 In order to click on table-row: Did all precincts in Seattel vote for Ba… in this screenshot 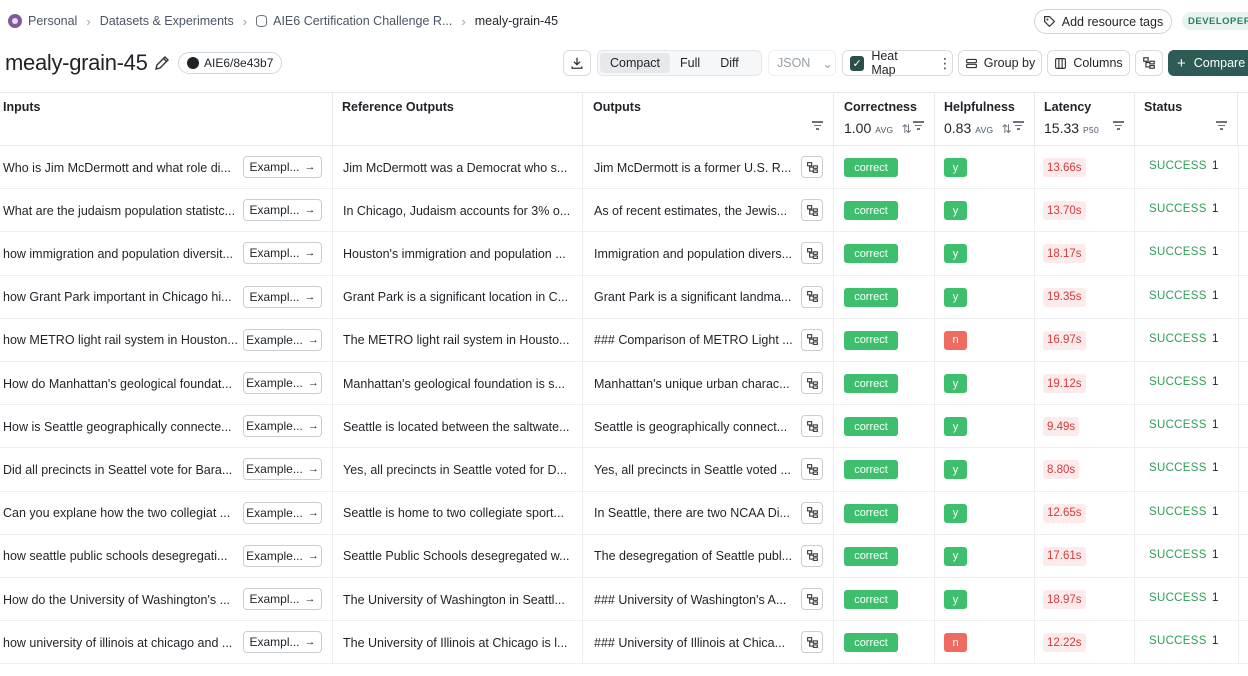, I will do `click(624, 470)`.